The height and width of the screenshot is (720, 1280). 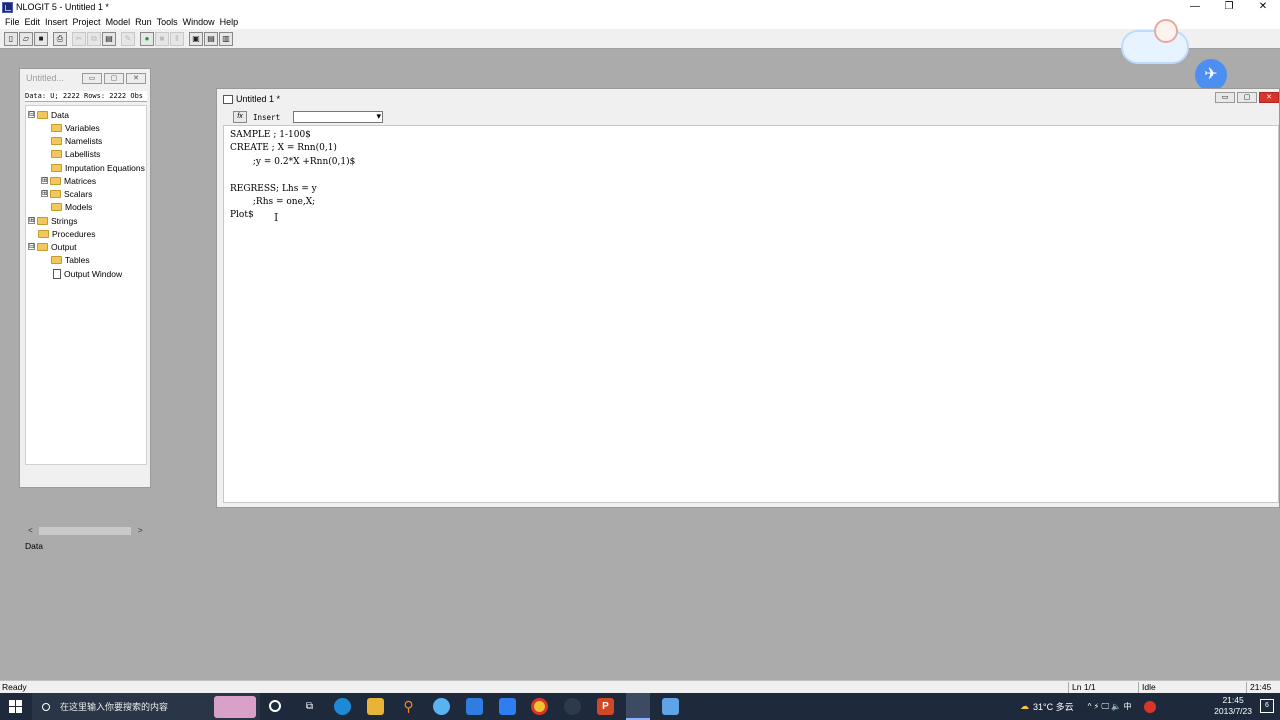 I want to click on powerpoint-icon: P, so click(x=605, y=706).